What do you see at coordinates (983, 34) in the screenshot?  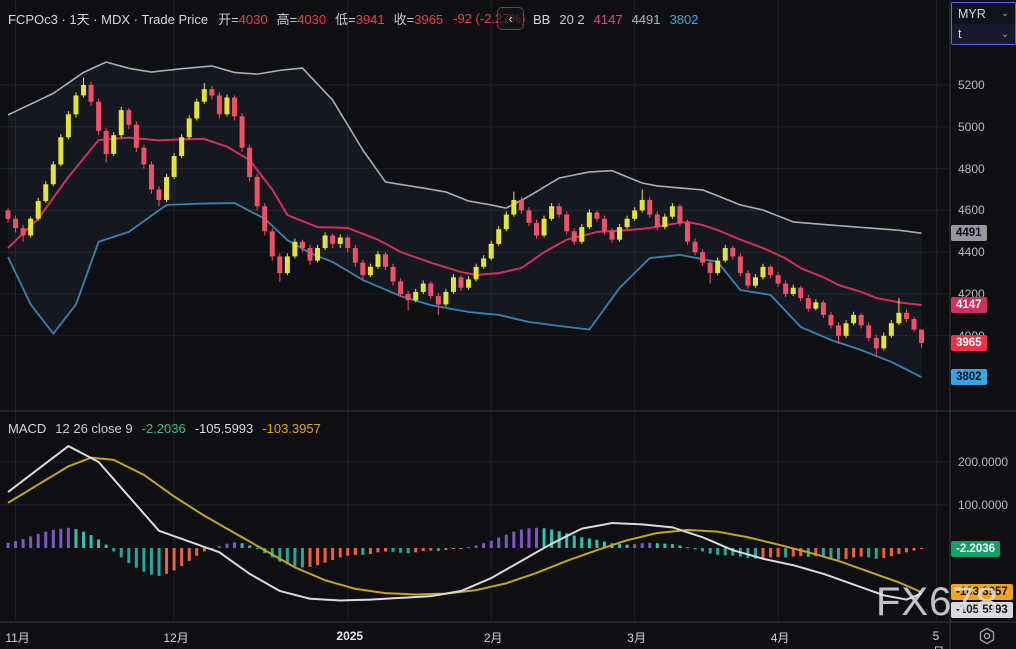 I see `unit-dropdown: t ⌄` at bounding box center [983, 34].